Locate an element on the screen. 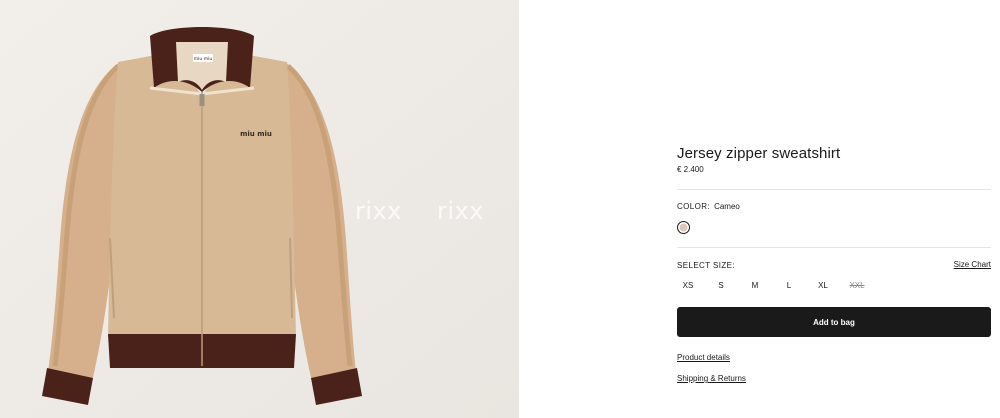 The width and height of the screenshot is (1000, 418). size-option-xl: XL is located at coordinates (823, 285).